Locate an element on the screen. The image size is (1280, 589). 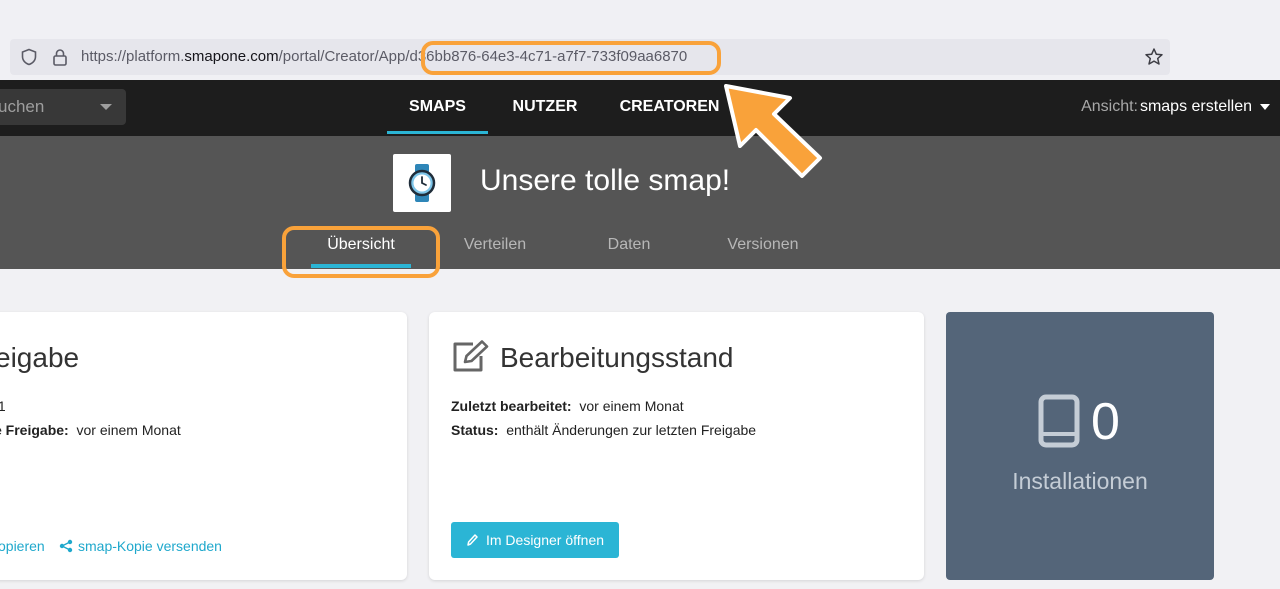
edit-icon is located at coordinates (471, 356).